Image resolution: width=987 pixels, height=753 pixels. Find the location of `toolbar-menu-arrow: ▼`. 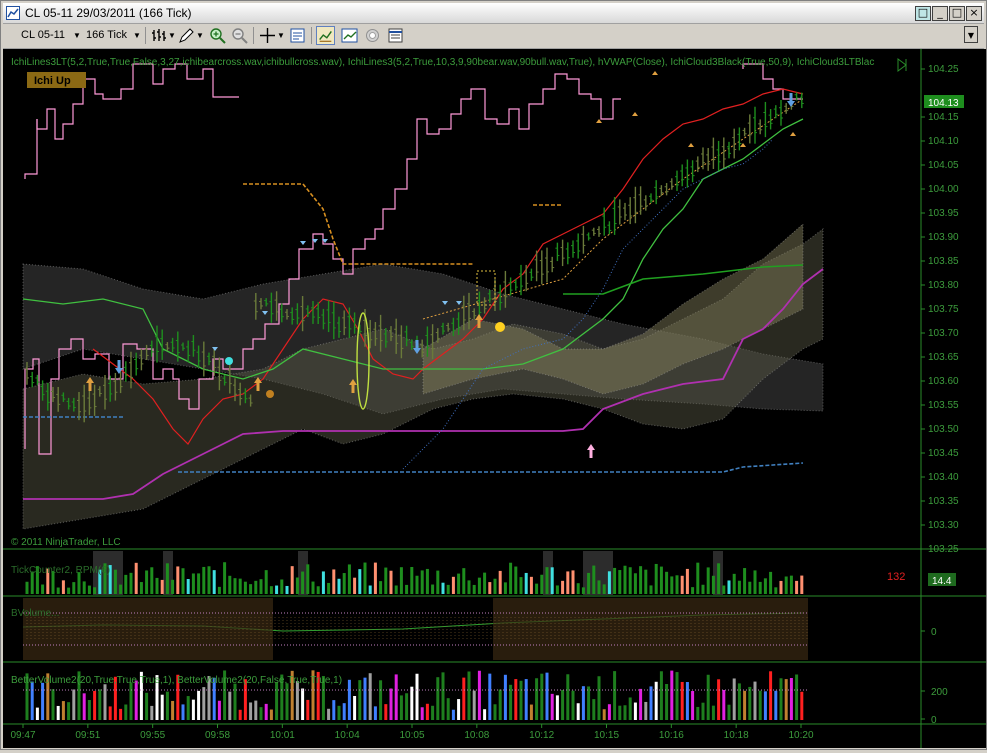

toolbar-menu-arrow: ▼ is located at coordinates (971, 34).